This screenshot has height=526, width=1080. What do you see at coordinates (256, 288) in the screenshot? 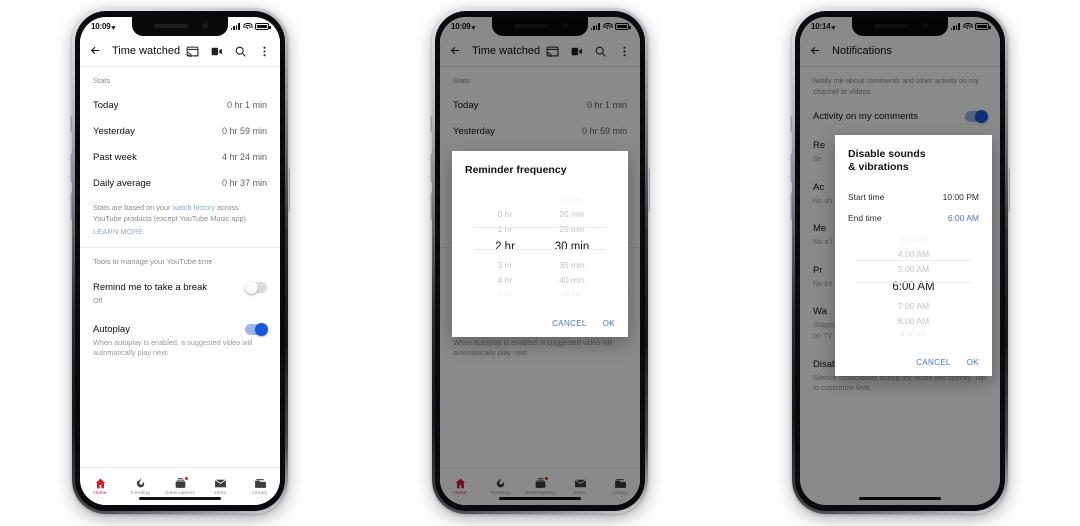
I see `break-reminder-toggle` at bounding box center [256, 288].